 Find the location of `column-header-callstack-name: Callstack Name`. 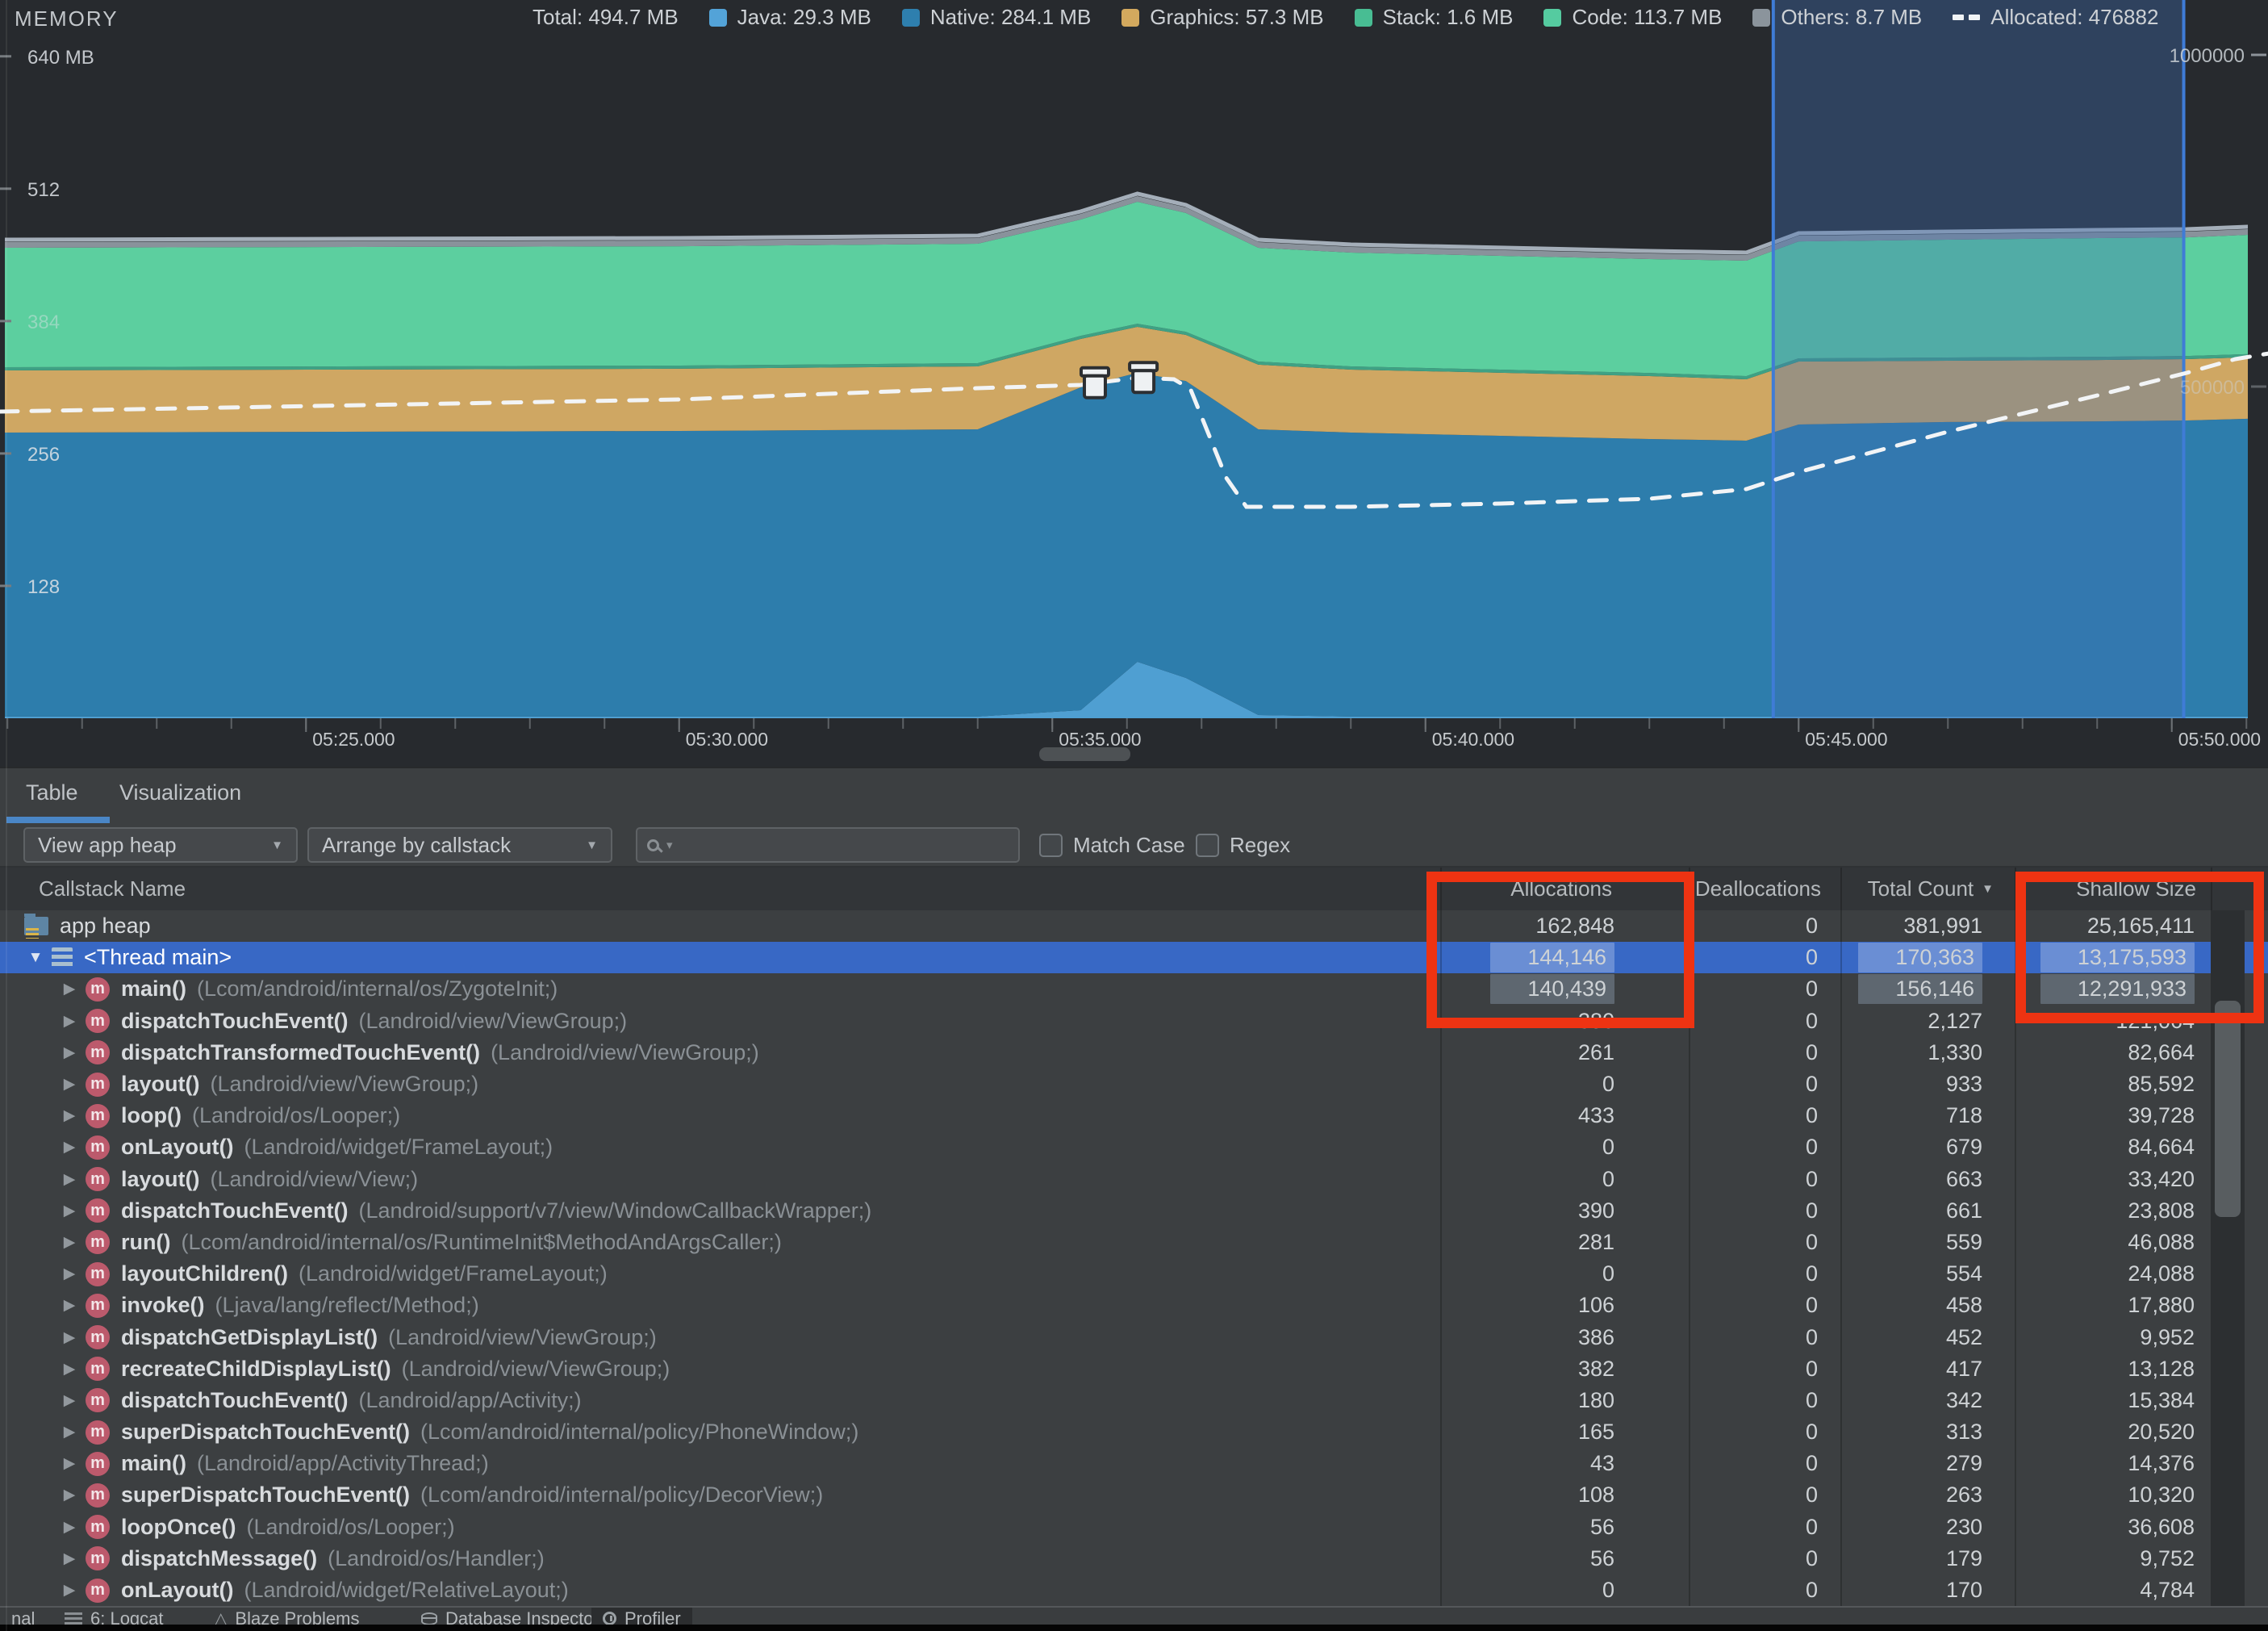

column-header-callstack-name: Callstack Name is located at coordinates (112, 889).